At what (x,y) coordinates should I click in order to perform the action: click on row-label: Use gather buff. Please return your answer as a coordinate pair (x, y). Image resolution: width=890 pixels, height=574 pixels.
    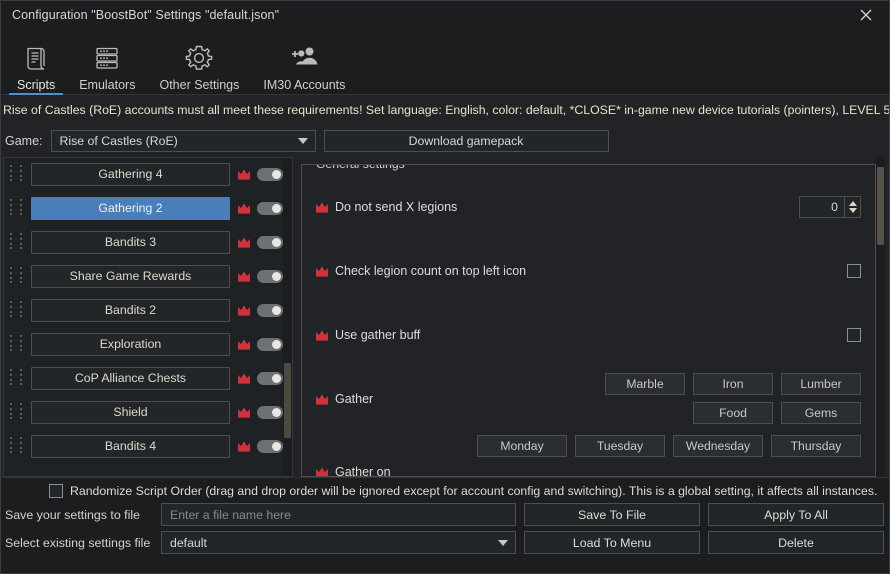
    Looking at the image, I should click on (378, 335).